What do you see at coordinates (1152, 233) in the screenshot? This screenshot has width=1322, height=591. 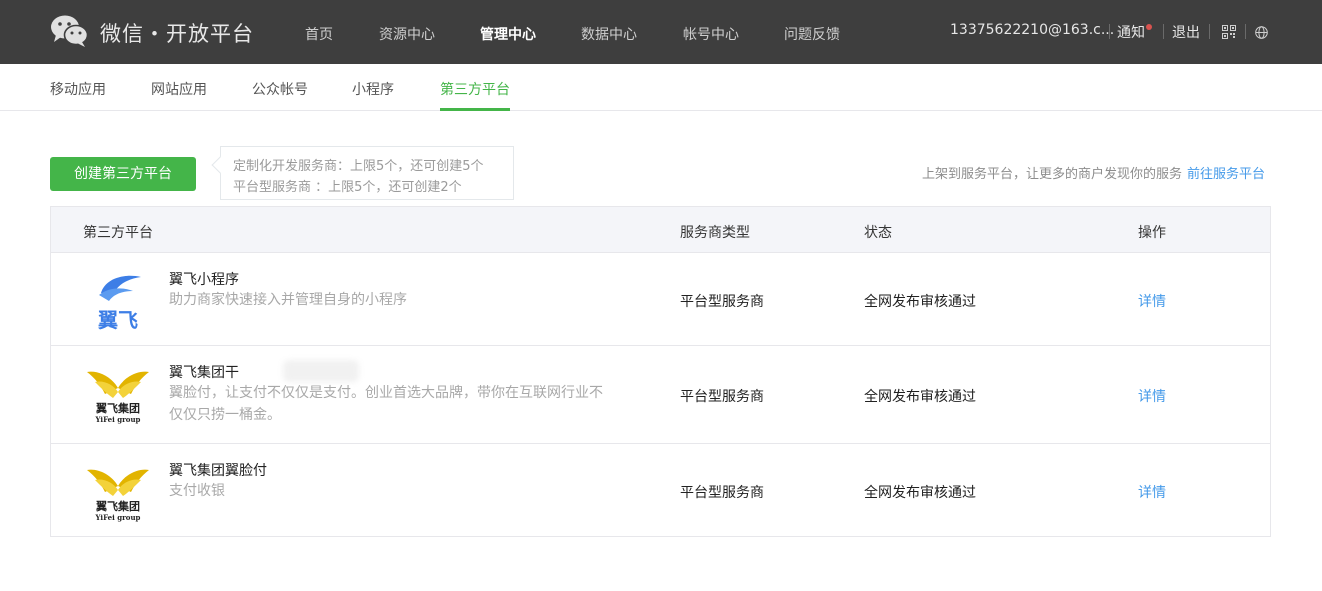 I see `column-header-action: 操作` at bounding box center [1152, 233].